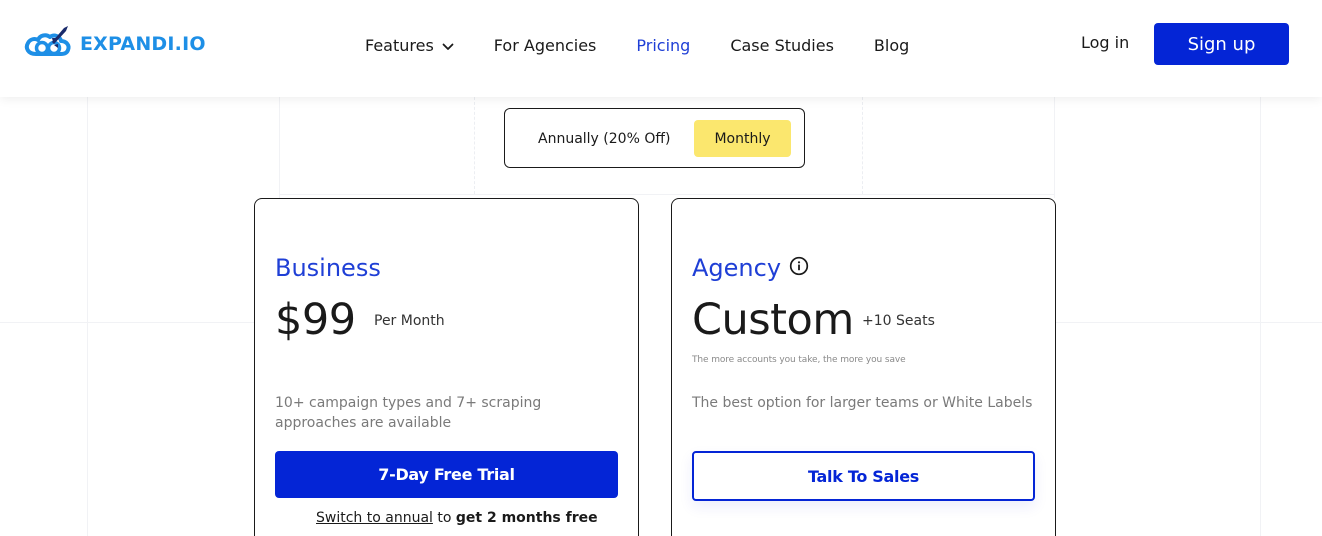  What do you see at coordinates (448, 45) in the screenshot?
I see `chevron-down-icon` at bounding box center [448, 45].